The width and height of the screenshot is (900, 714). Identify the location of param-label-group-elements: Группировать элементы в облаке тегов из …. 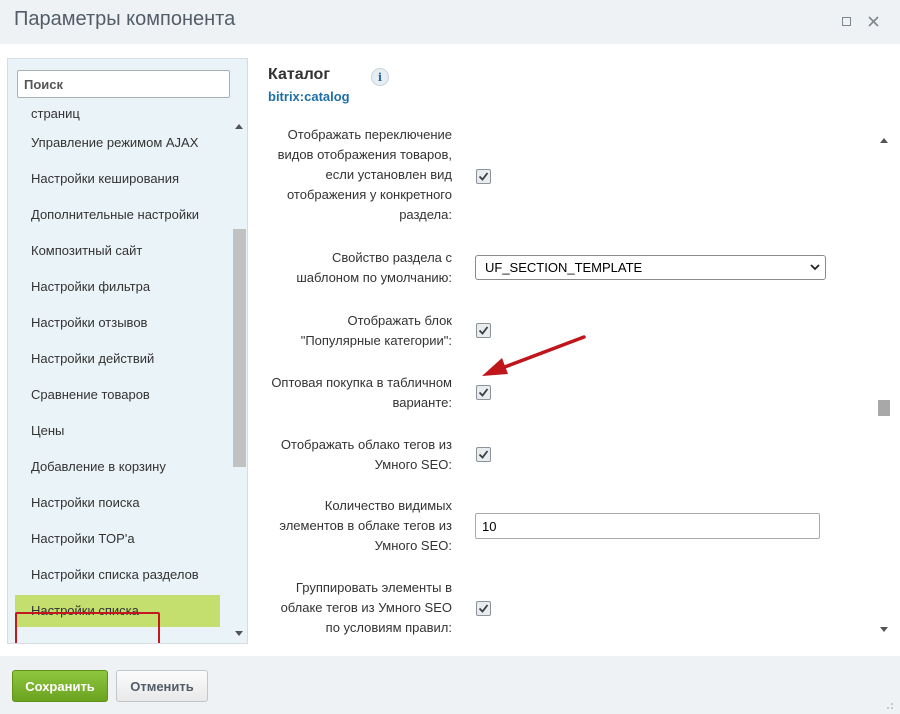
(366, 607).